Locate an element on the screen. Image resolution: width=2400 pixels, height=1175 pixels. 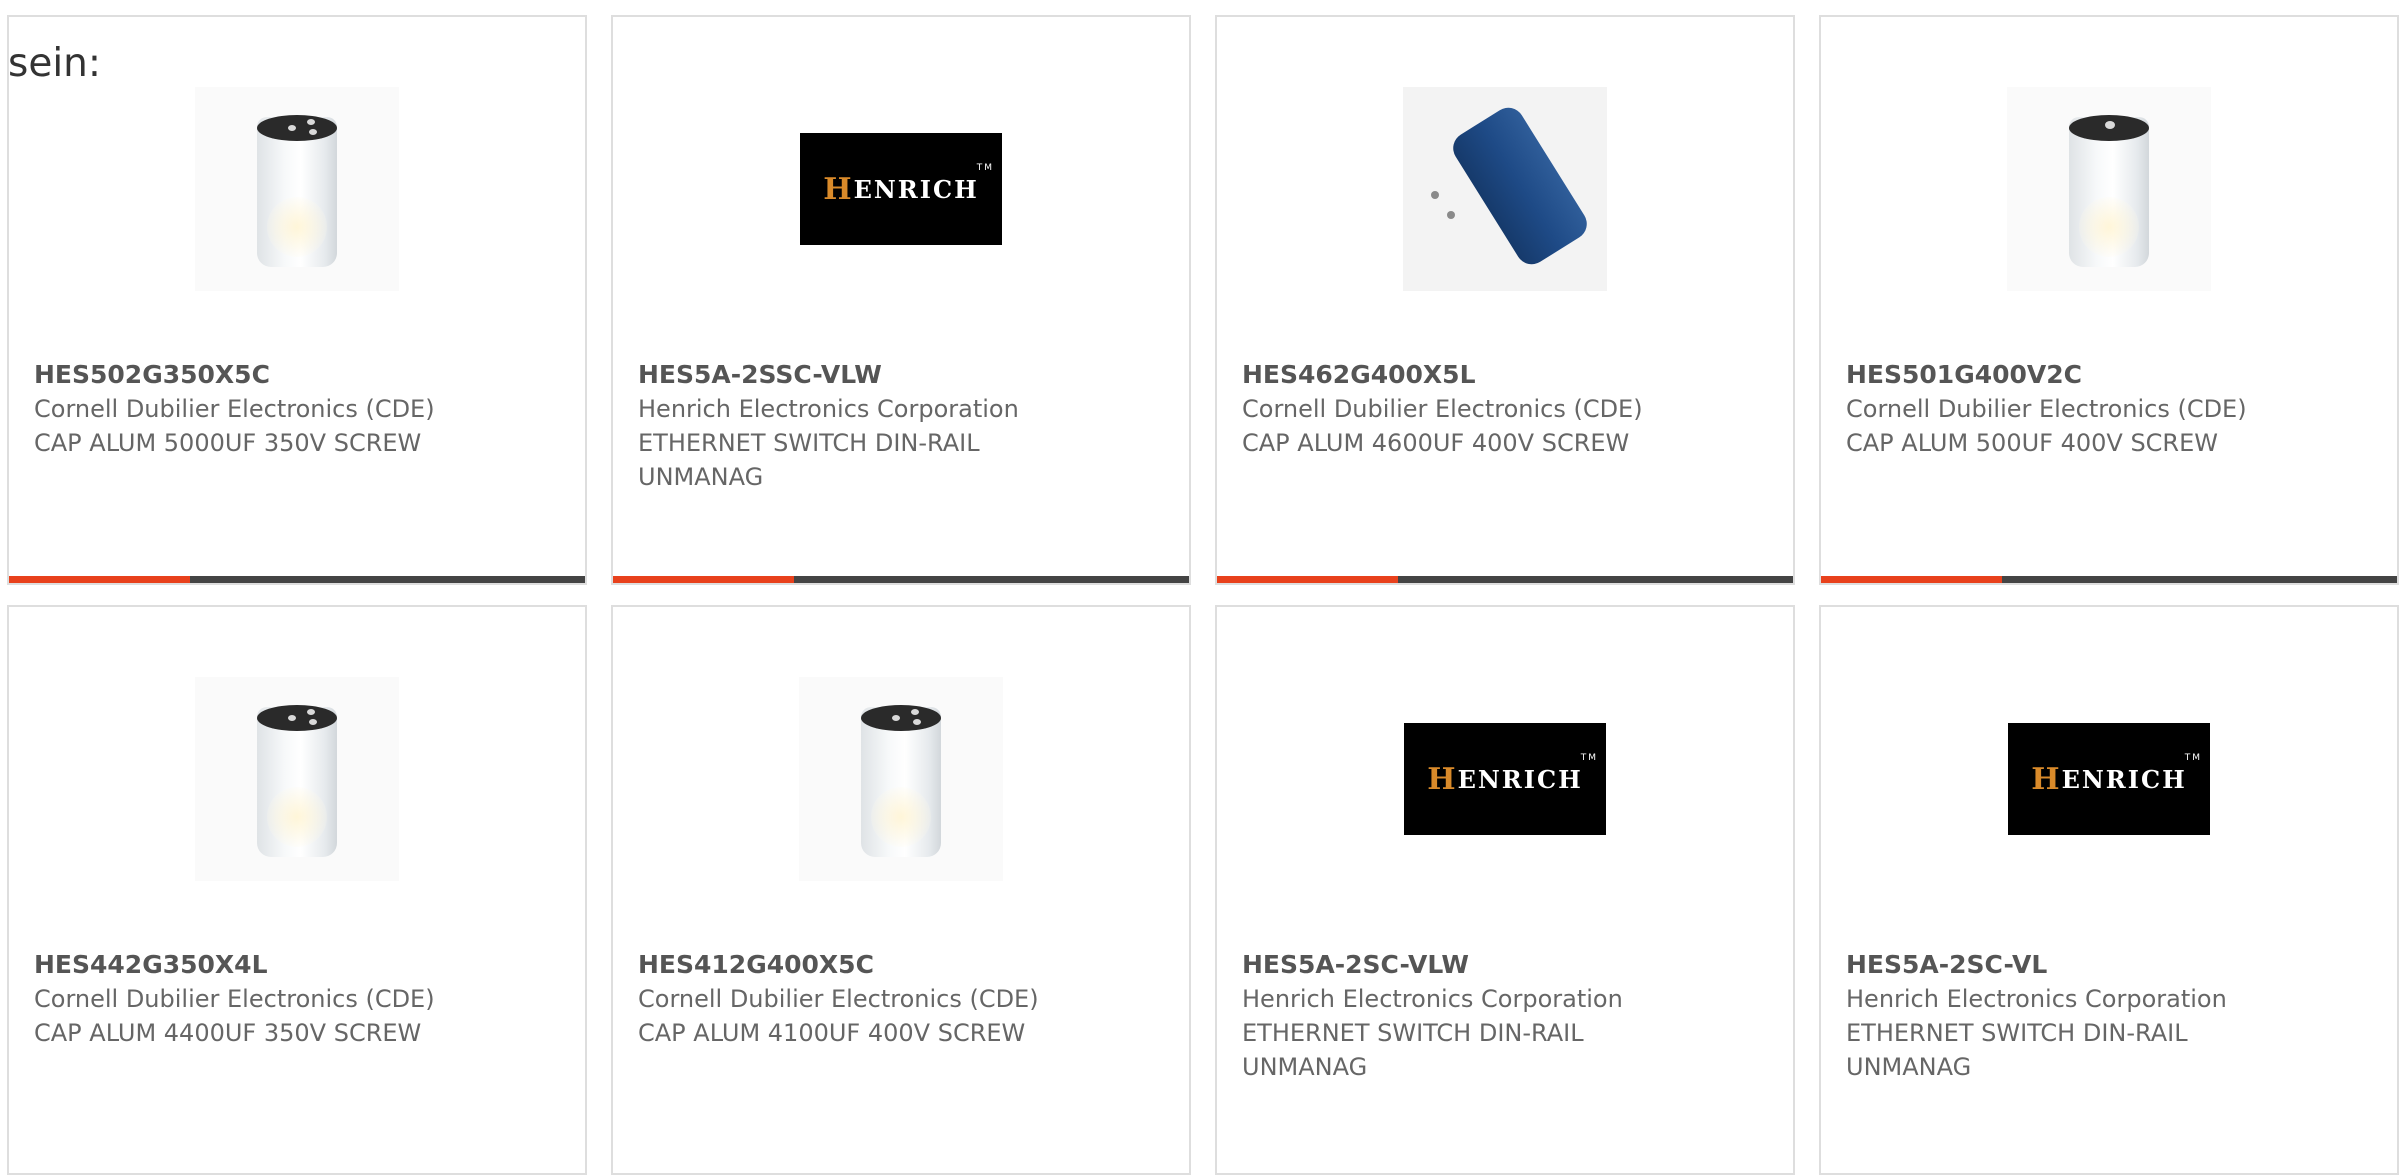
product-description: CAP ALUM 500UF 400V SCREW is located at coordinates (2032, 443).